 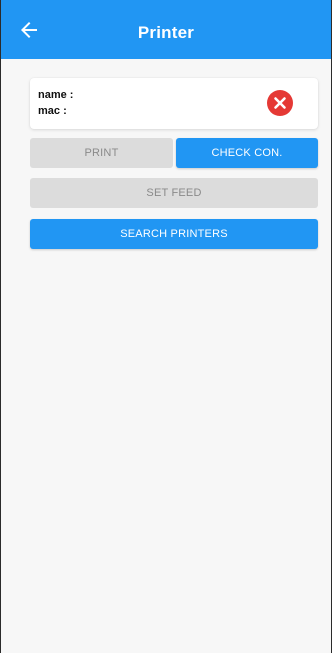 What do you see at coordinates (247, 153) in the screenshot?
I see `check-connection-button: CHECK CON.` at bounding box center [247, 153].